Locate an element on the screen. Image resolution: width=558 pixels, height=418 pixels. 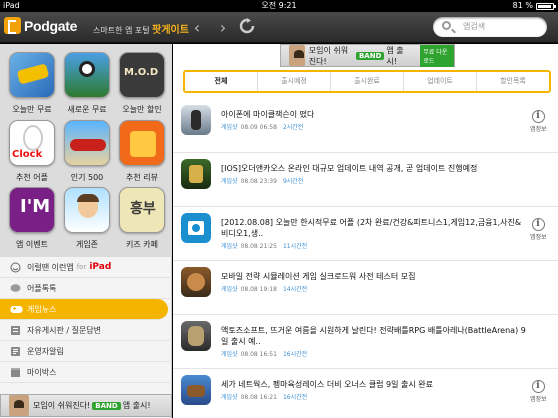
search-placeholder: 앱검색 is located at coordinates (474, 26).